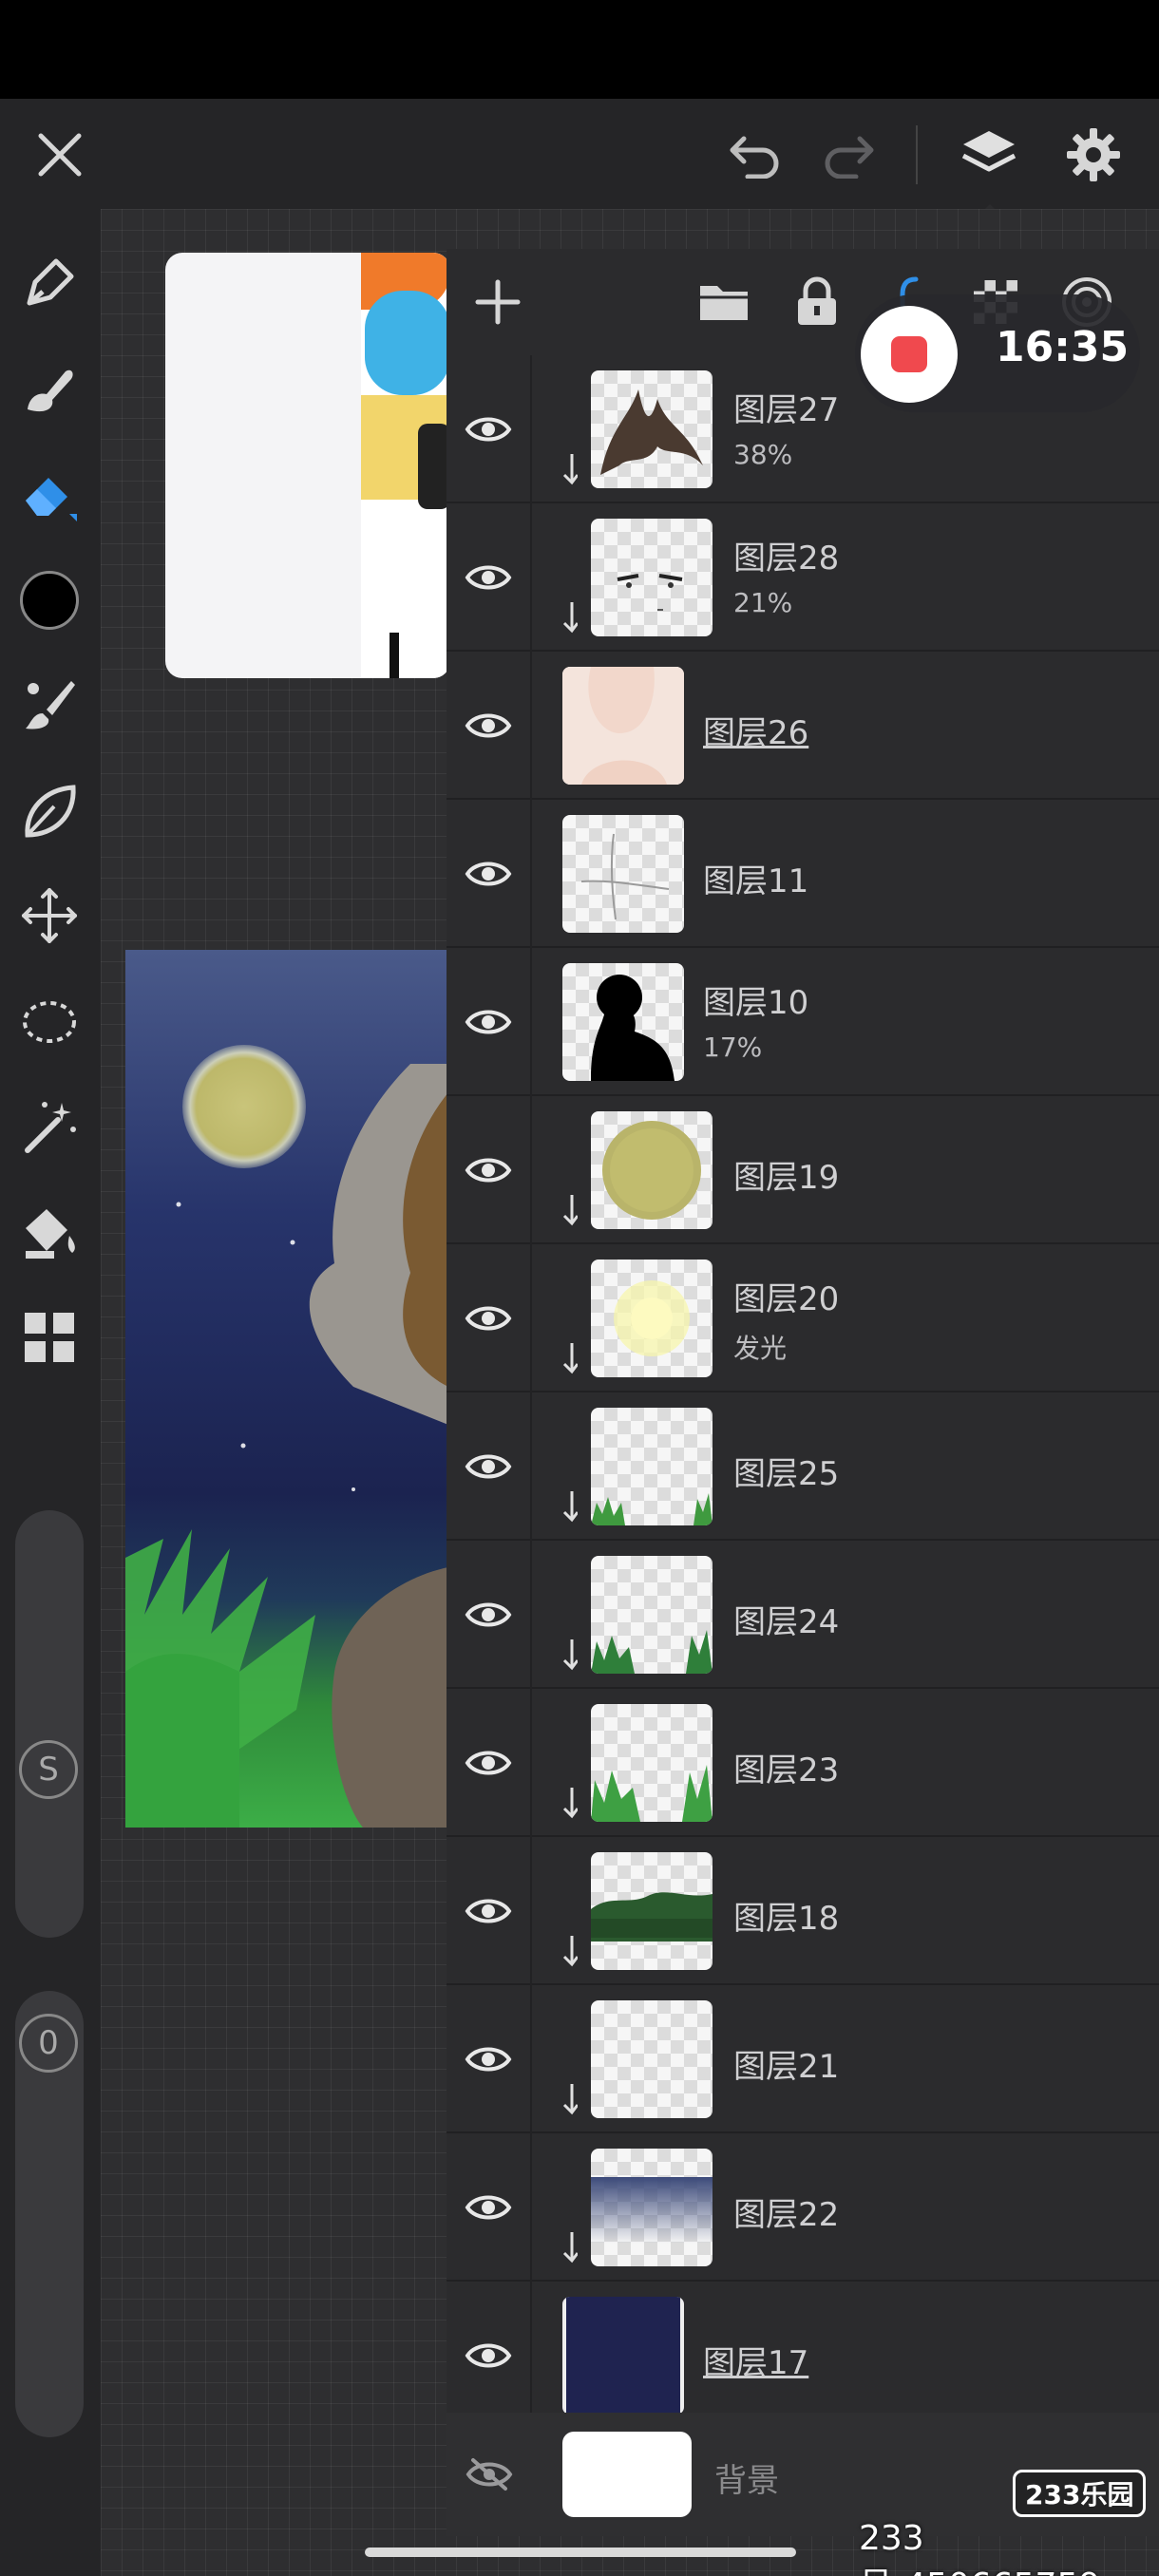  Describe the element at coordinates (786, 1299) in the screenshot. I see `layer-name: 图层20` at that location.